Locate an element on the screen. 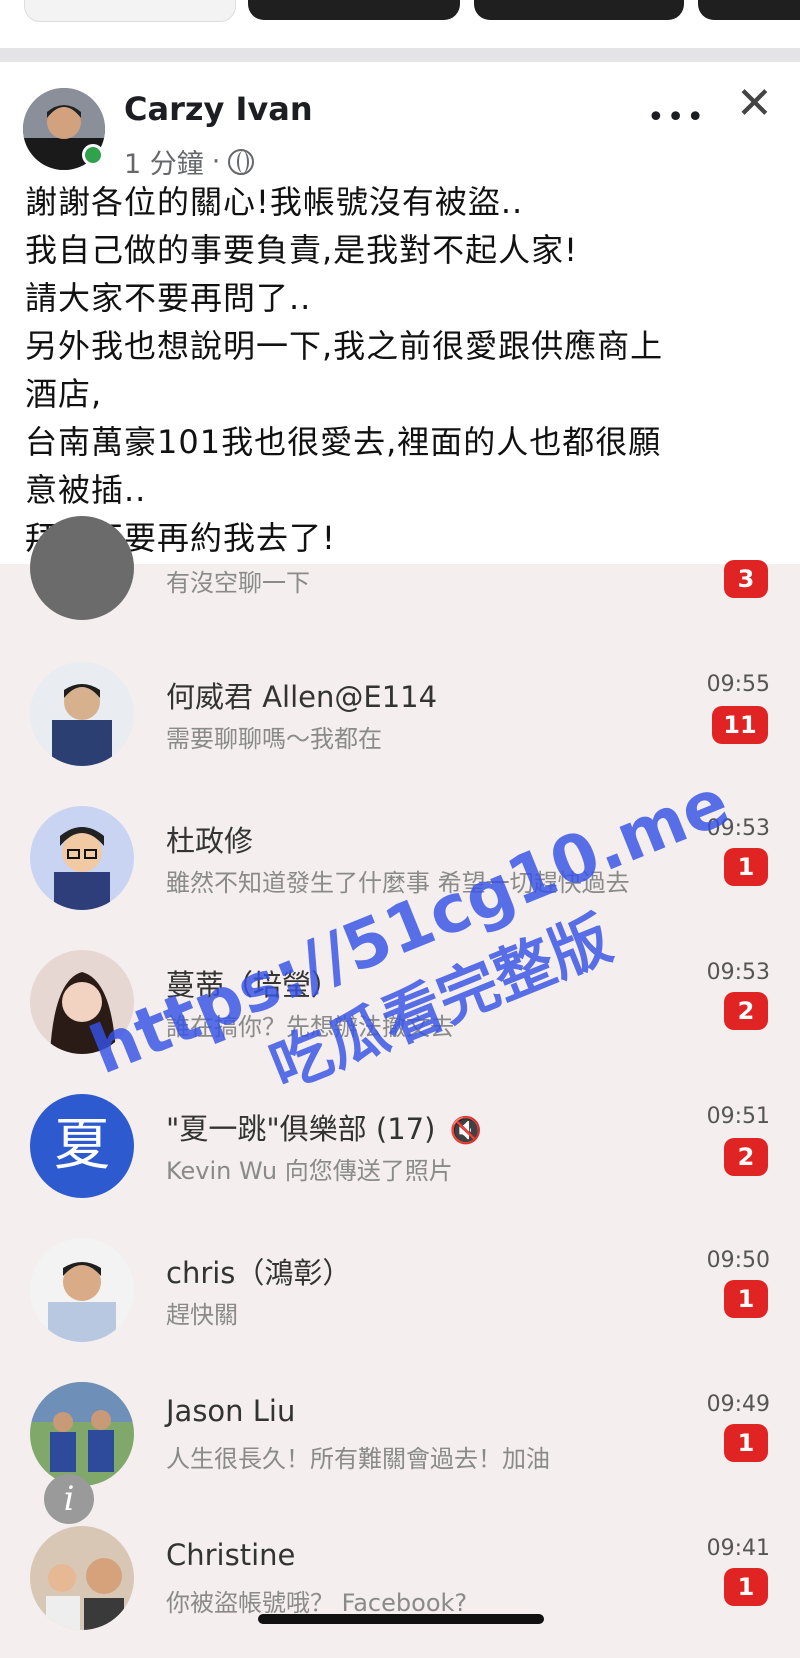  chat-name: 何威君 Allen@E114 is located at coordinates (302, 697).